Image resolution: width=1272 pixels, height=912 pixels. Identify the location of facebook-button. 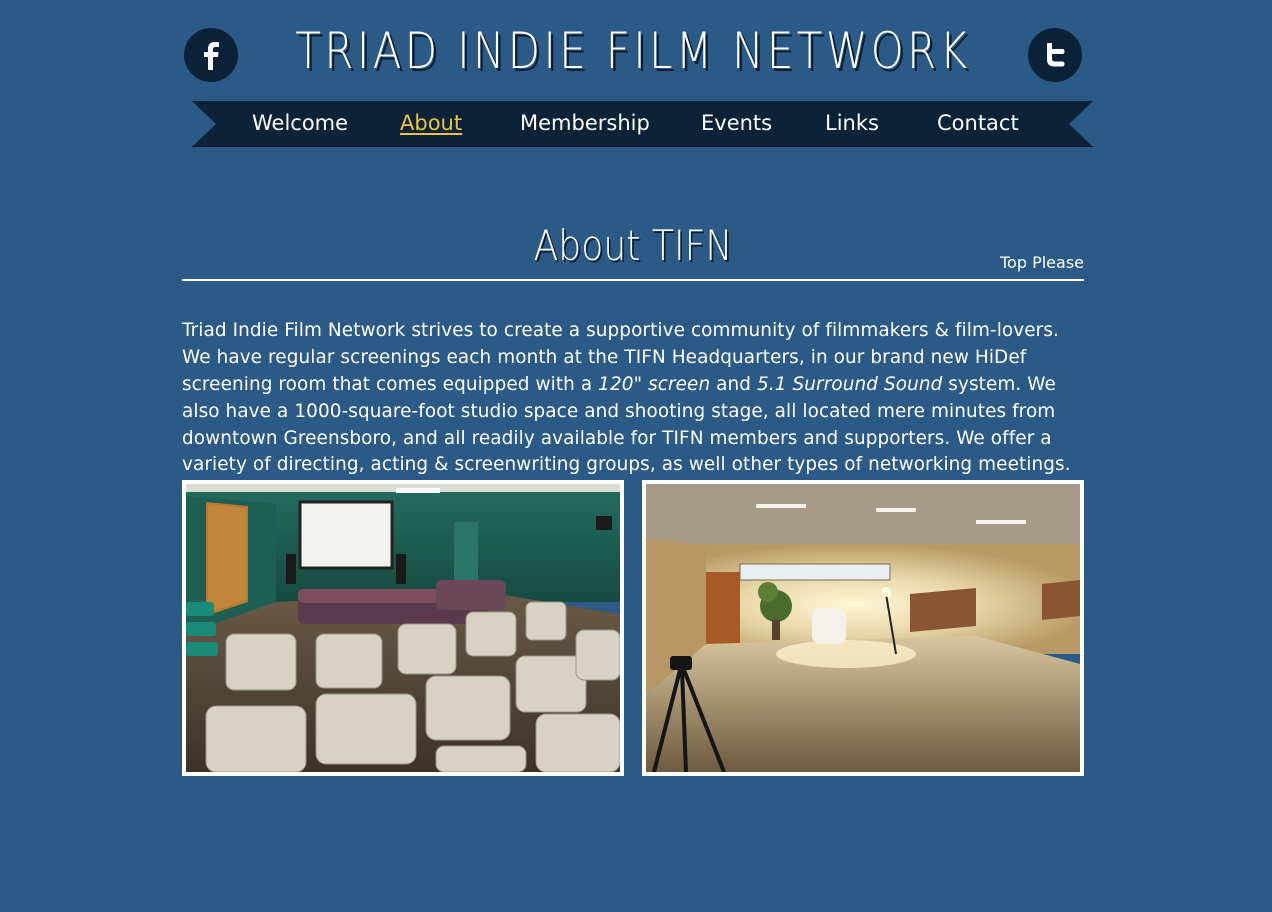
(211, 55).